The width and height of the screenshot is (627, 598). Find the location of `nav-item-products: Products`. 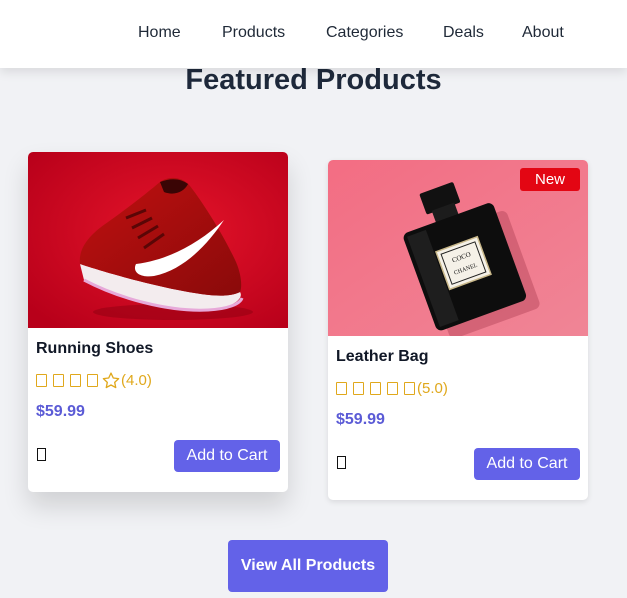

nav-item-products: Products is located at coordinates (253, 33).